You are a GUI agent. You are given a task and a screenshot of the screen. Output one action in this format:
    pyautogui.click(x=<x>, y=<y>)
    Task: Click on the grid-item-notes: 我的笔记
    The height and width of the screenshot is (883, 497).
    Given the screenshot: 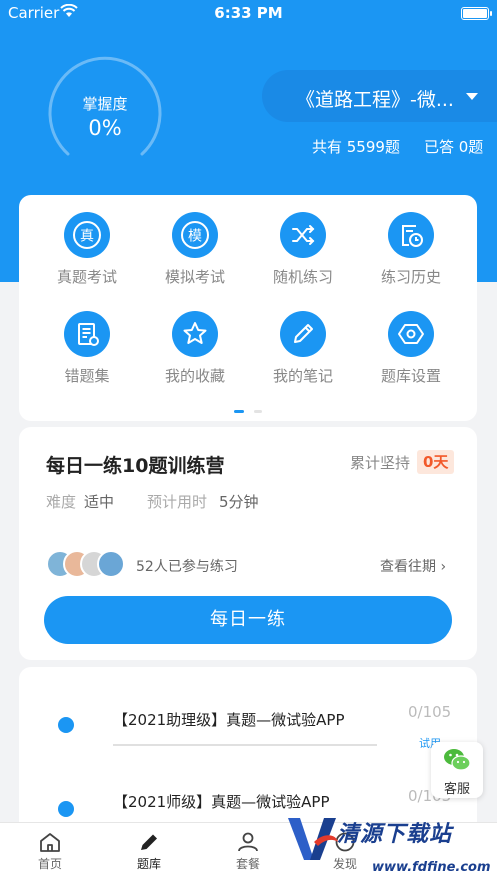 What is the action you would take?
    pyautogui.click(x=303, y=348)
    